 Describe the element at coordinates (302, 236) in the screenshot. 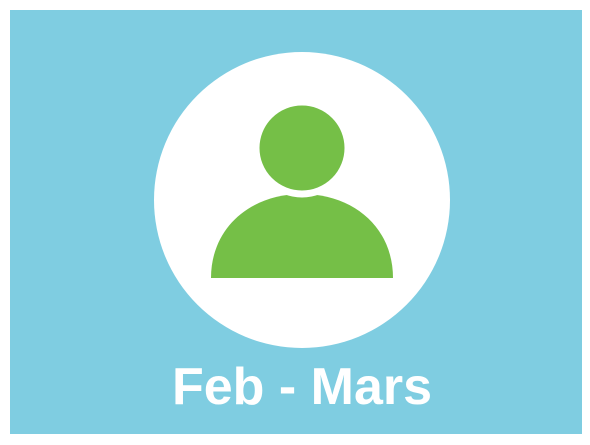

I see `user-icon-body` at that location.